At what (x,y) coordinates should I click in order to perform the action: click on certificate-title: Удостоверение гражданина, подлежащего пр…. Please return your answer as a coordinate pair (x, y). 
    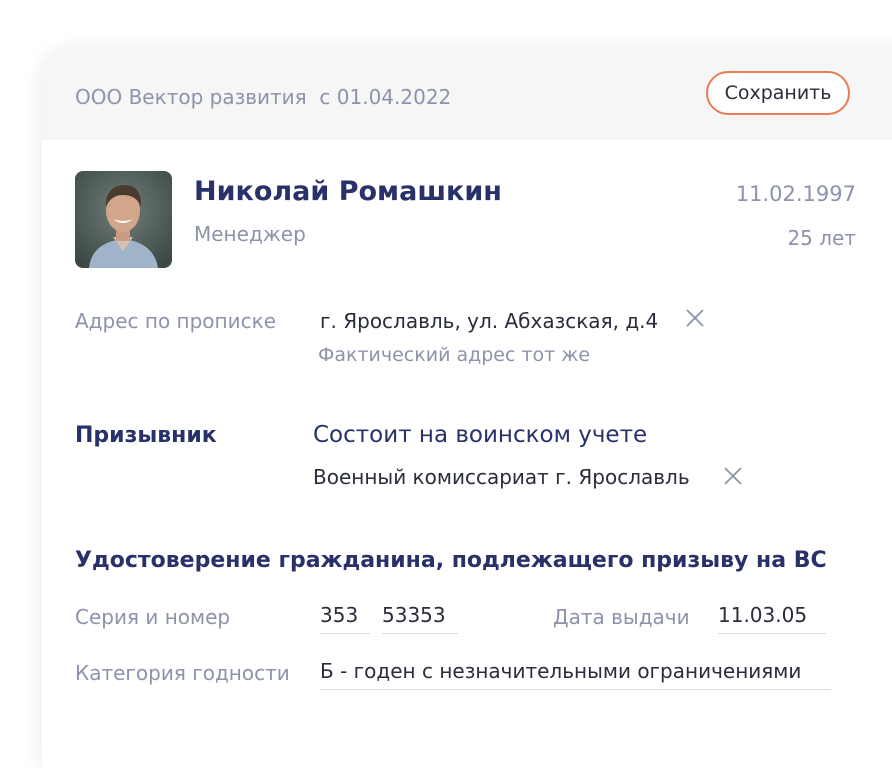
    Looking at the image, I should click on (451, 560).